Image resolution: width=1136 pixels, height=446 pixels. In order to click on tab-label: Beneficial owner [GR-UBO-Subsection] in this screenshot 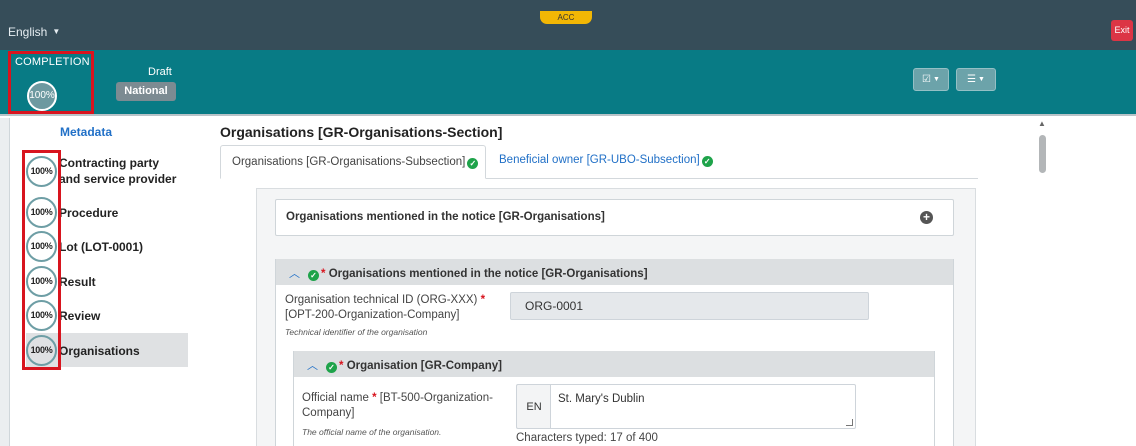, I will do `click(599, 160)`.